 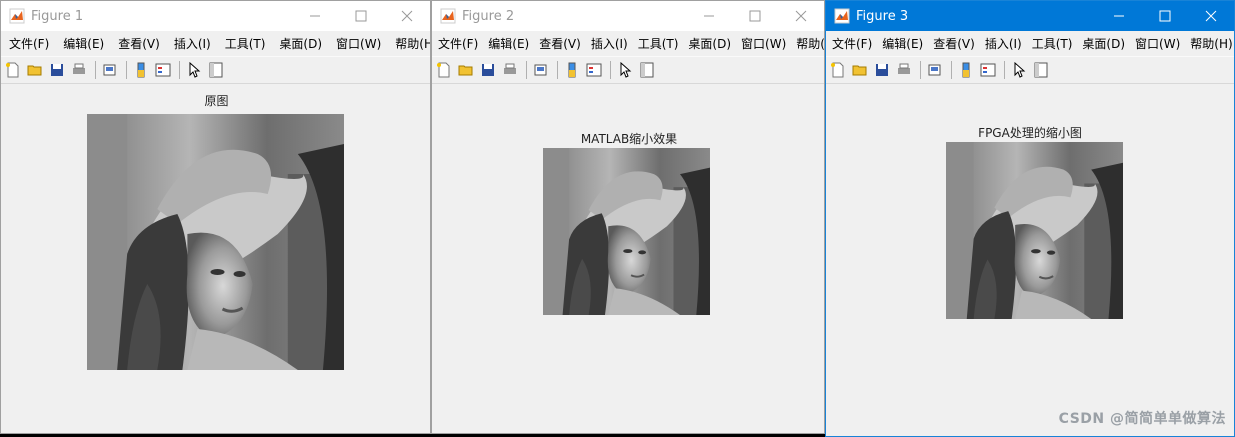 I want to click on image-original, so click(x=215, y=242).